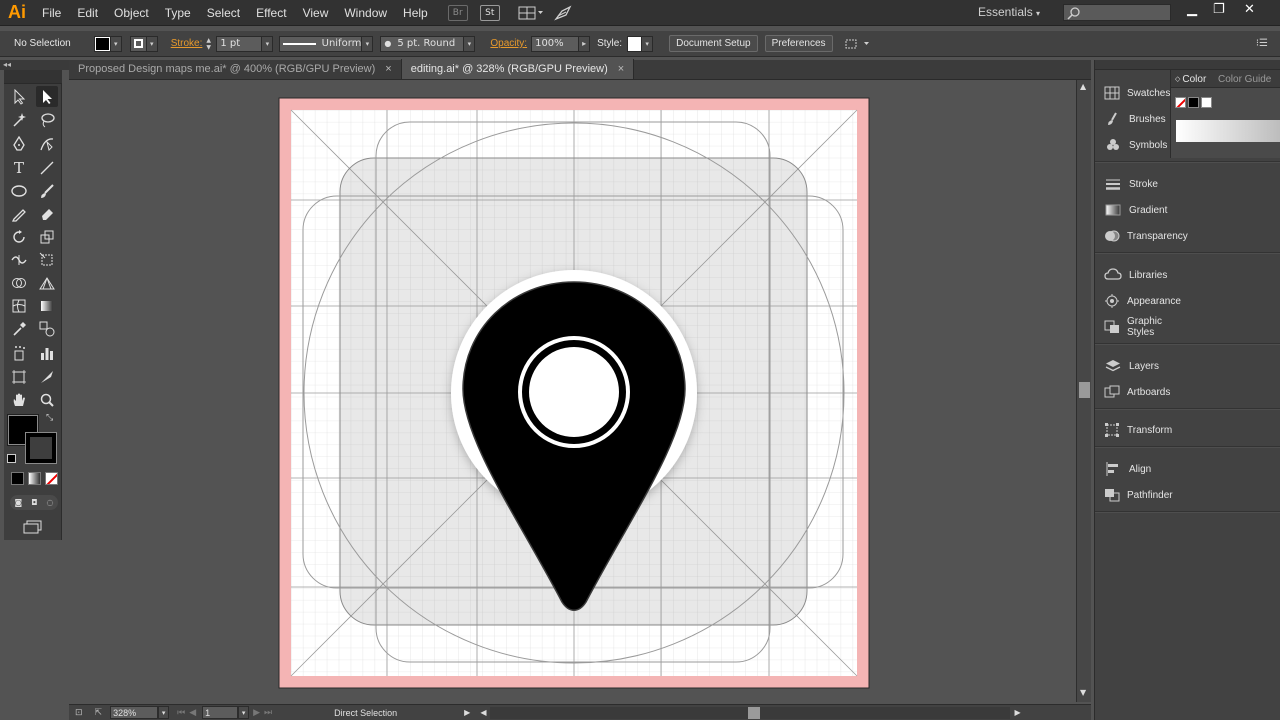 The height and width of the screenshot is (720, 1280). Describe the element at coordinates (635, 43) in the screenshot. I see `graphic-style-swatch` at that location.